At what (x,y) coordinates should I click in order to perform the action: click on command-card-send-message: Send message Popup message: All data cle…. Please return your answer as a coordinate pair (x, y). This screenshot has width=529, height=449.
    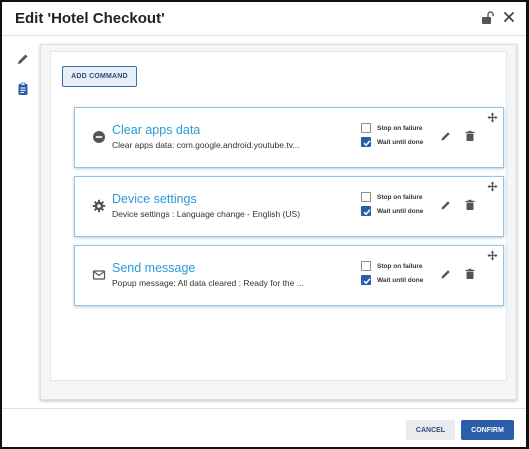
    Looking at the image, I should click on (289, 275).